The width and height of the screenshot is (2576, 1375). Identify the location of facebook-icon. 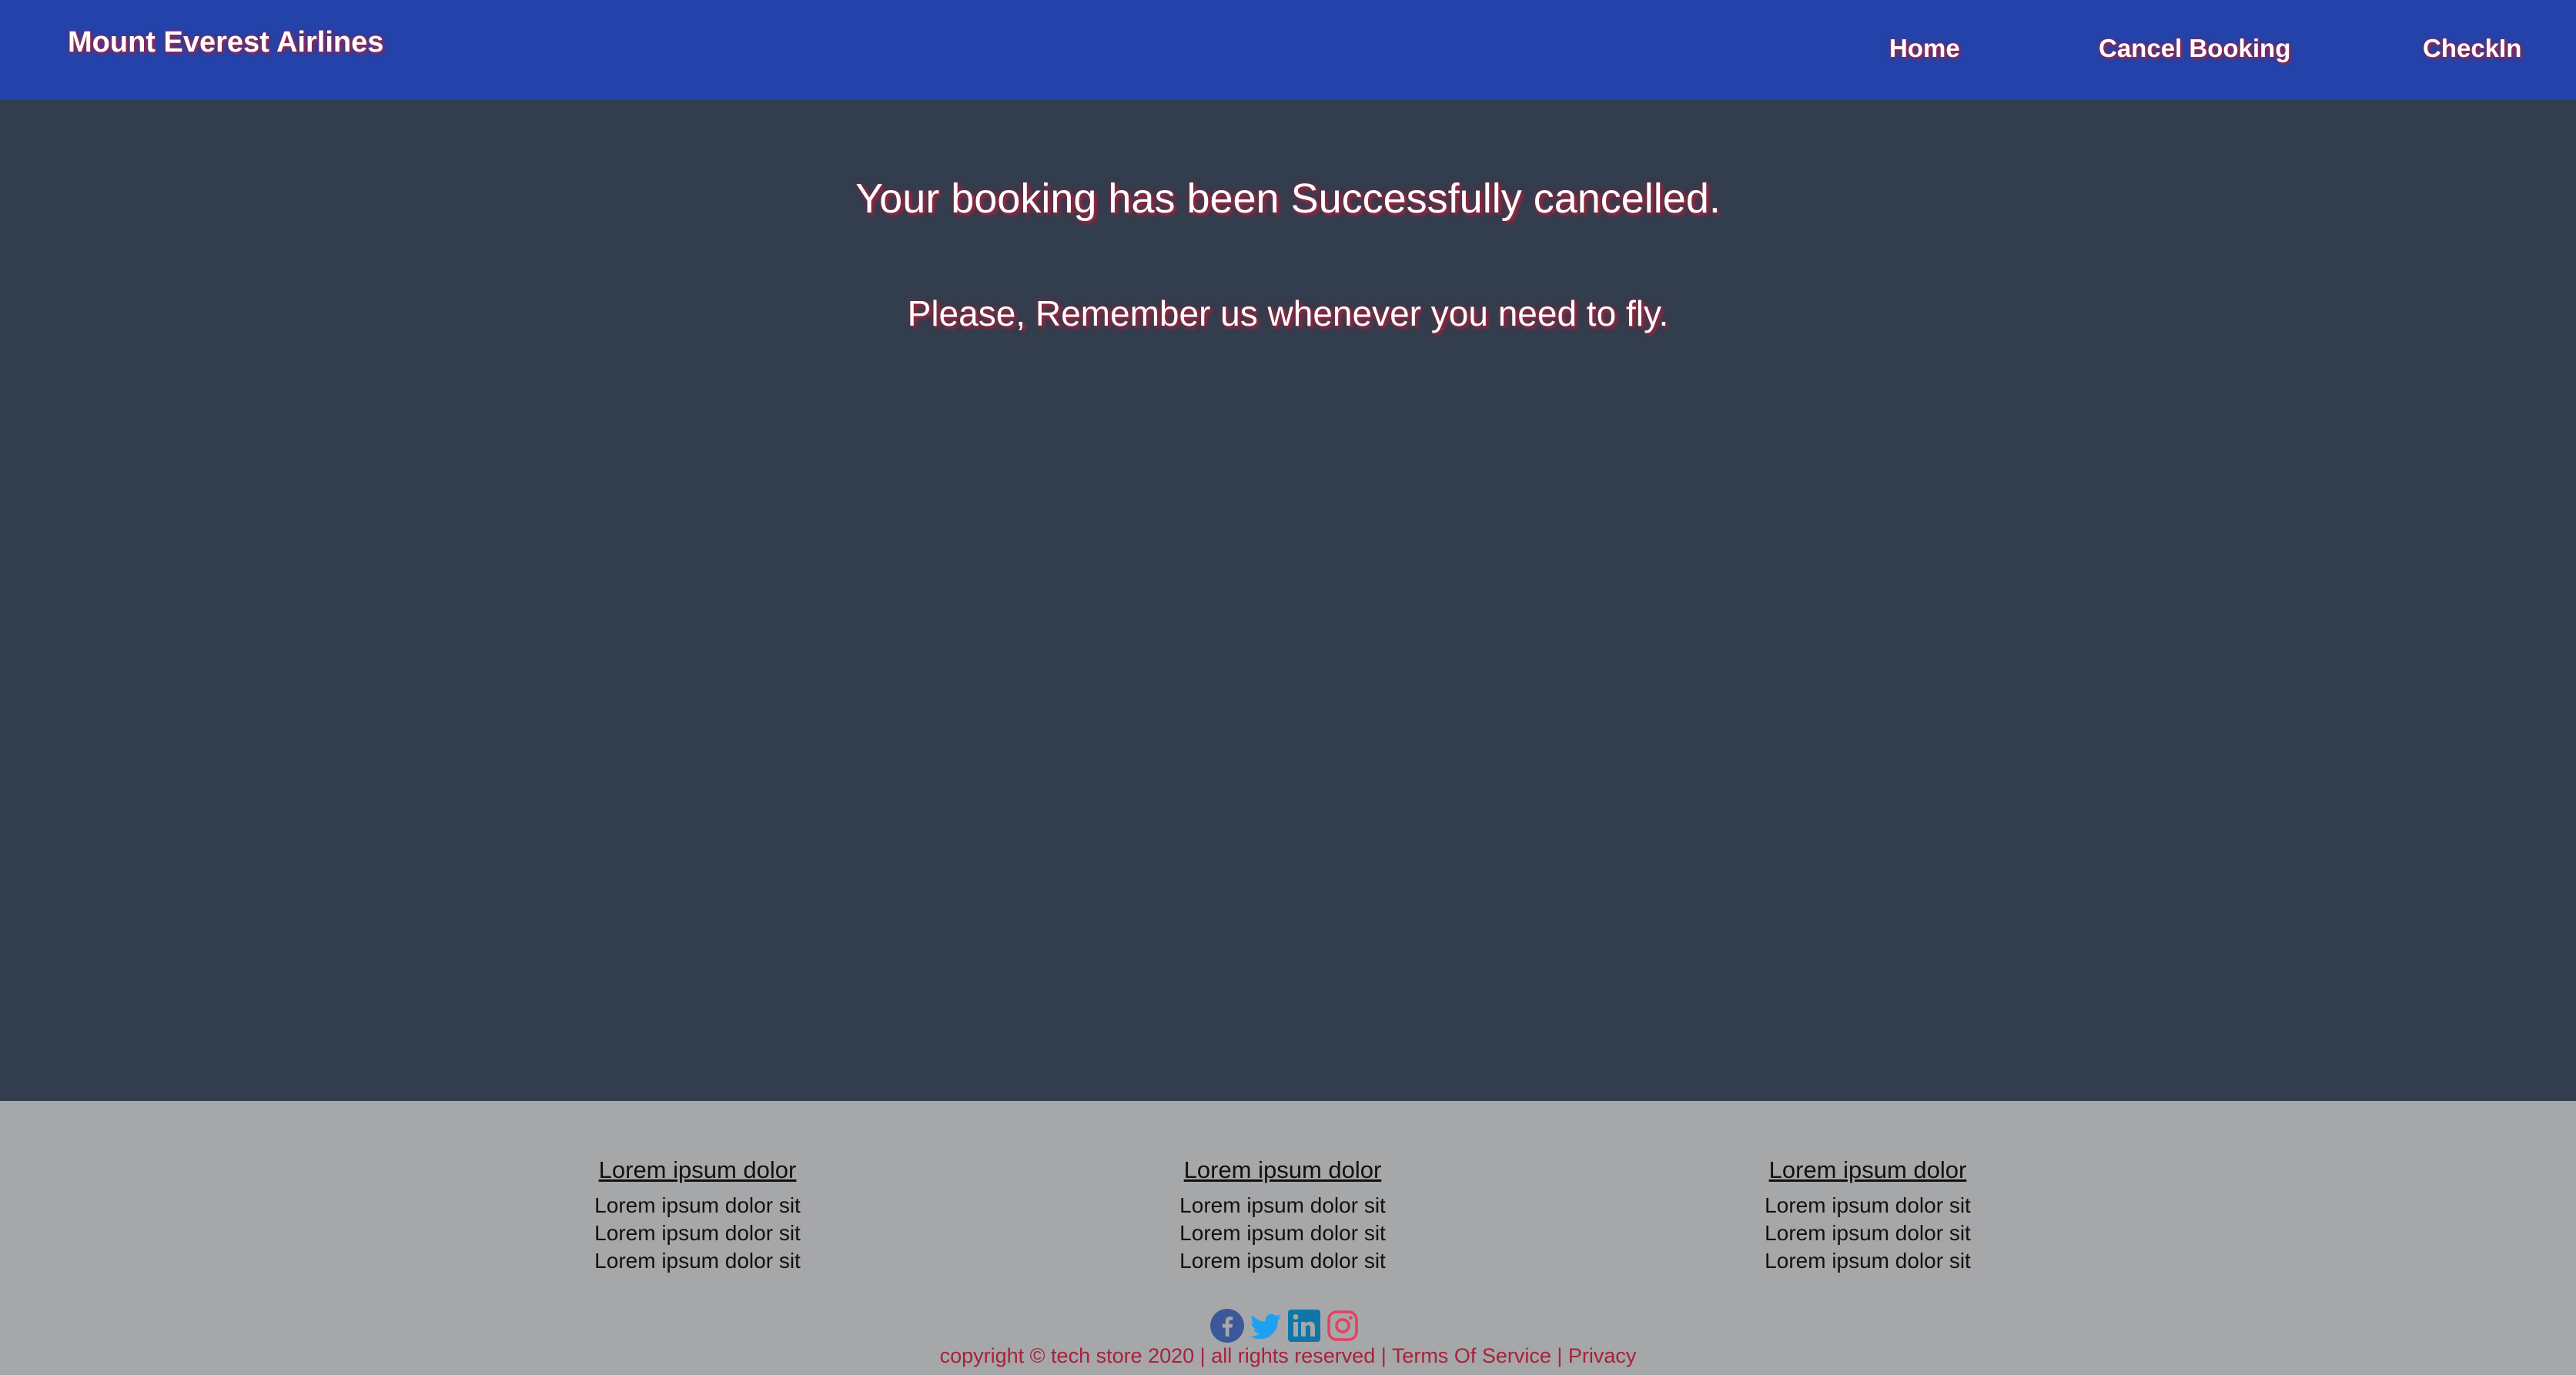
(1227, 1326).